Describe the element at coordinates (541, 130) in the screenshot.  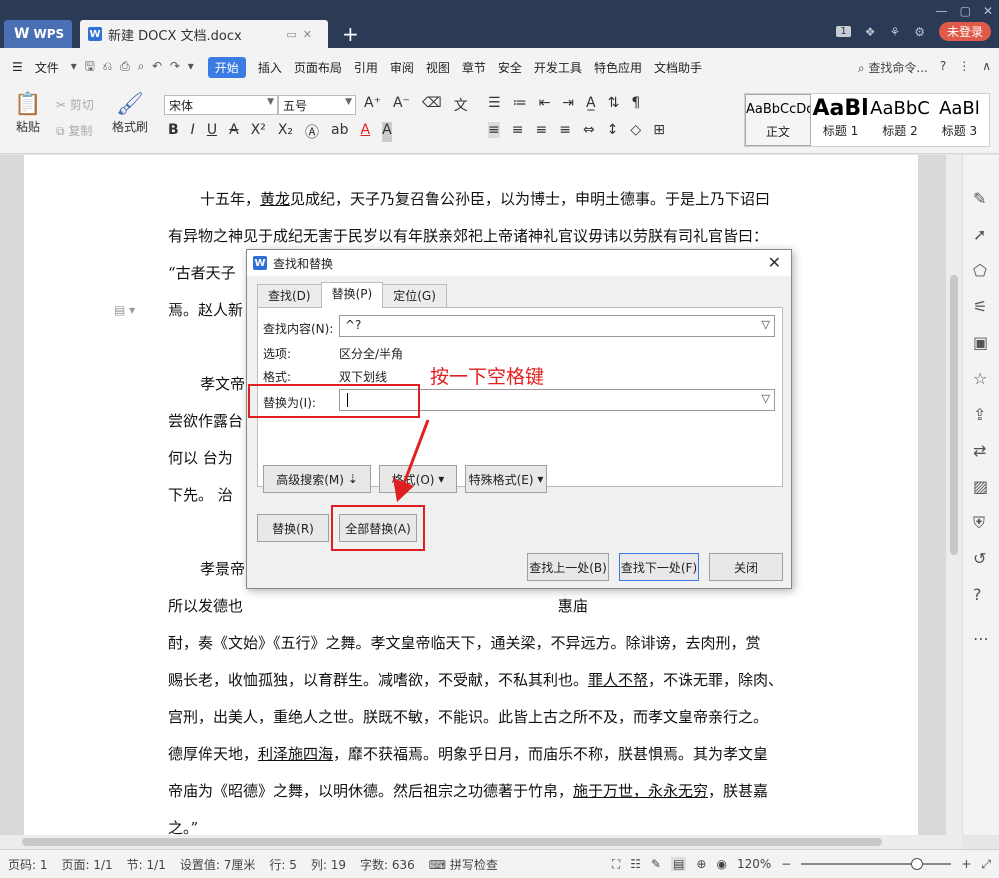
I see `align-right-icon: ≡` at that location.